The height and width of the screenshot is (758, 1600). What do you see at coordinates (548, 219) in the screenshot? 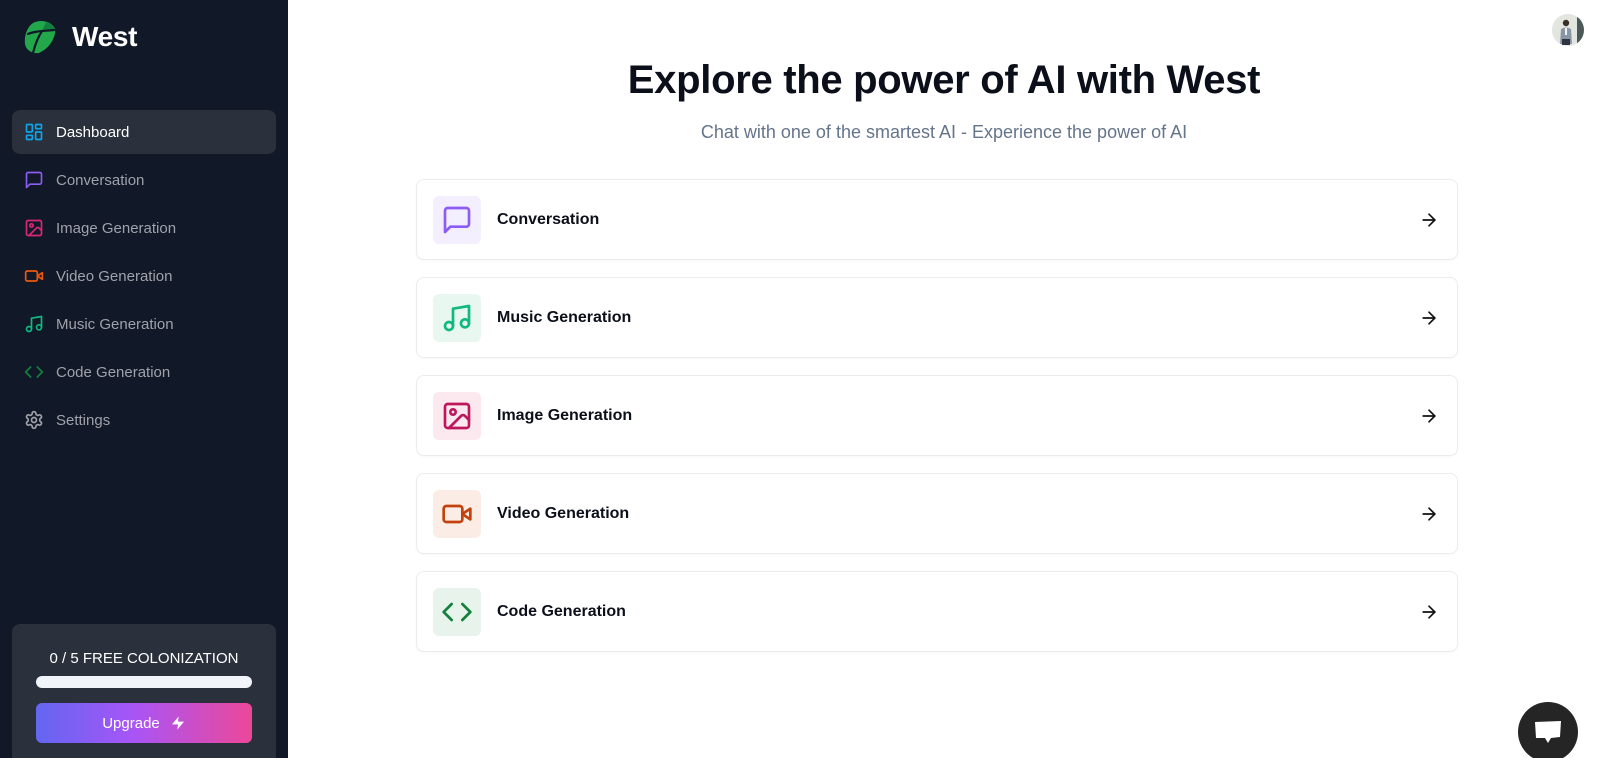
I see `tool-card-label: Conversation` at bounding box center [548, 219].